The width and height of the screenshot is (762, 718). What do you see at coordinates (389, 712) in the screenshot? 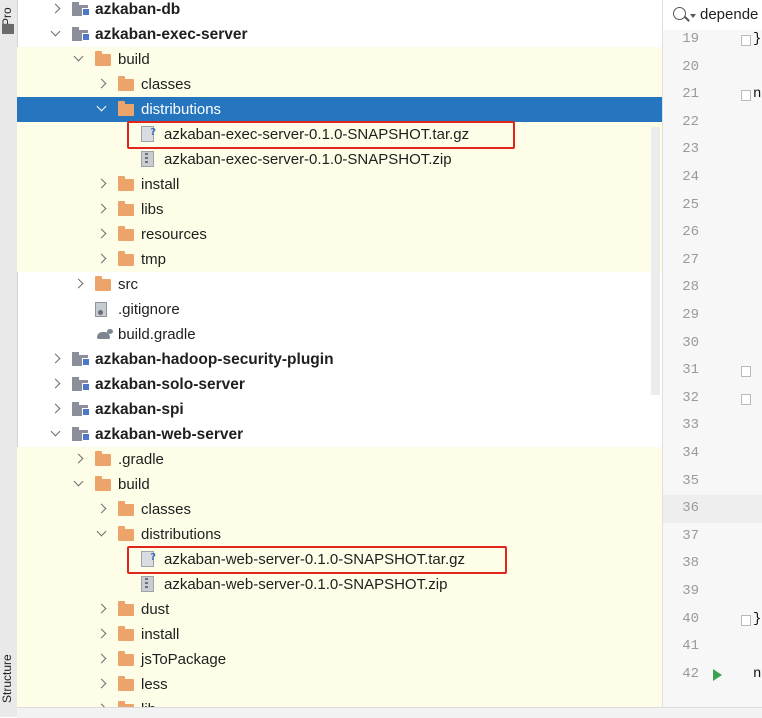
I see `horizontal-scrollbar` at bounding box center [389, 712].